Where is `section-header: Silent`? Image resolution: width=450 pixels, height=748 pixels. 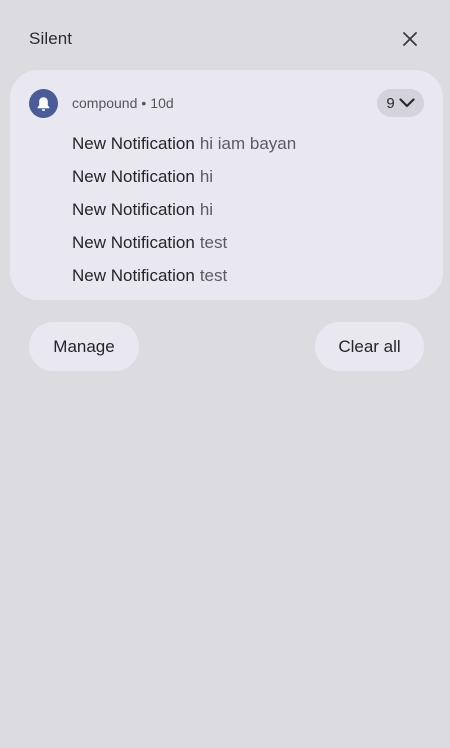 section-header: Silent is located at coordinates (225, 38).